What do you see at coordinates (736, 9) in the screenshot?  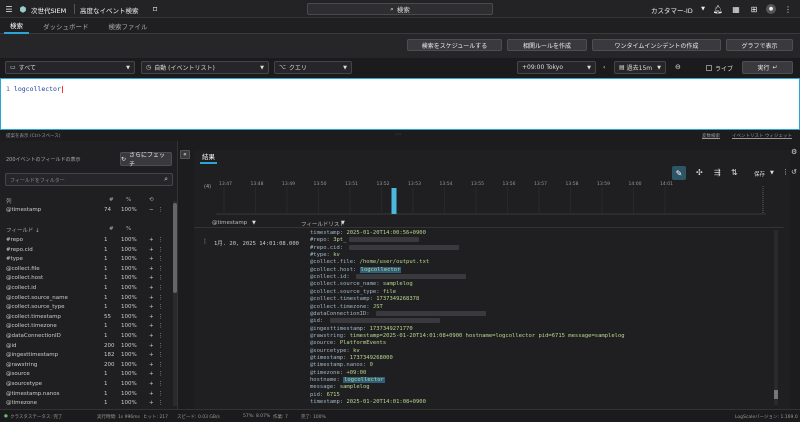 I see `apps-icon: ▦` at bounding box center [736, 9].